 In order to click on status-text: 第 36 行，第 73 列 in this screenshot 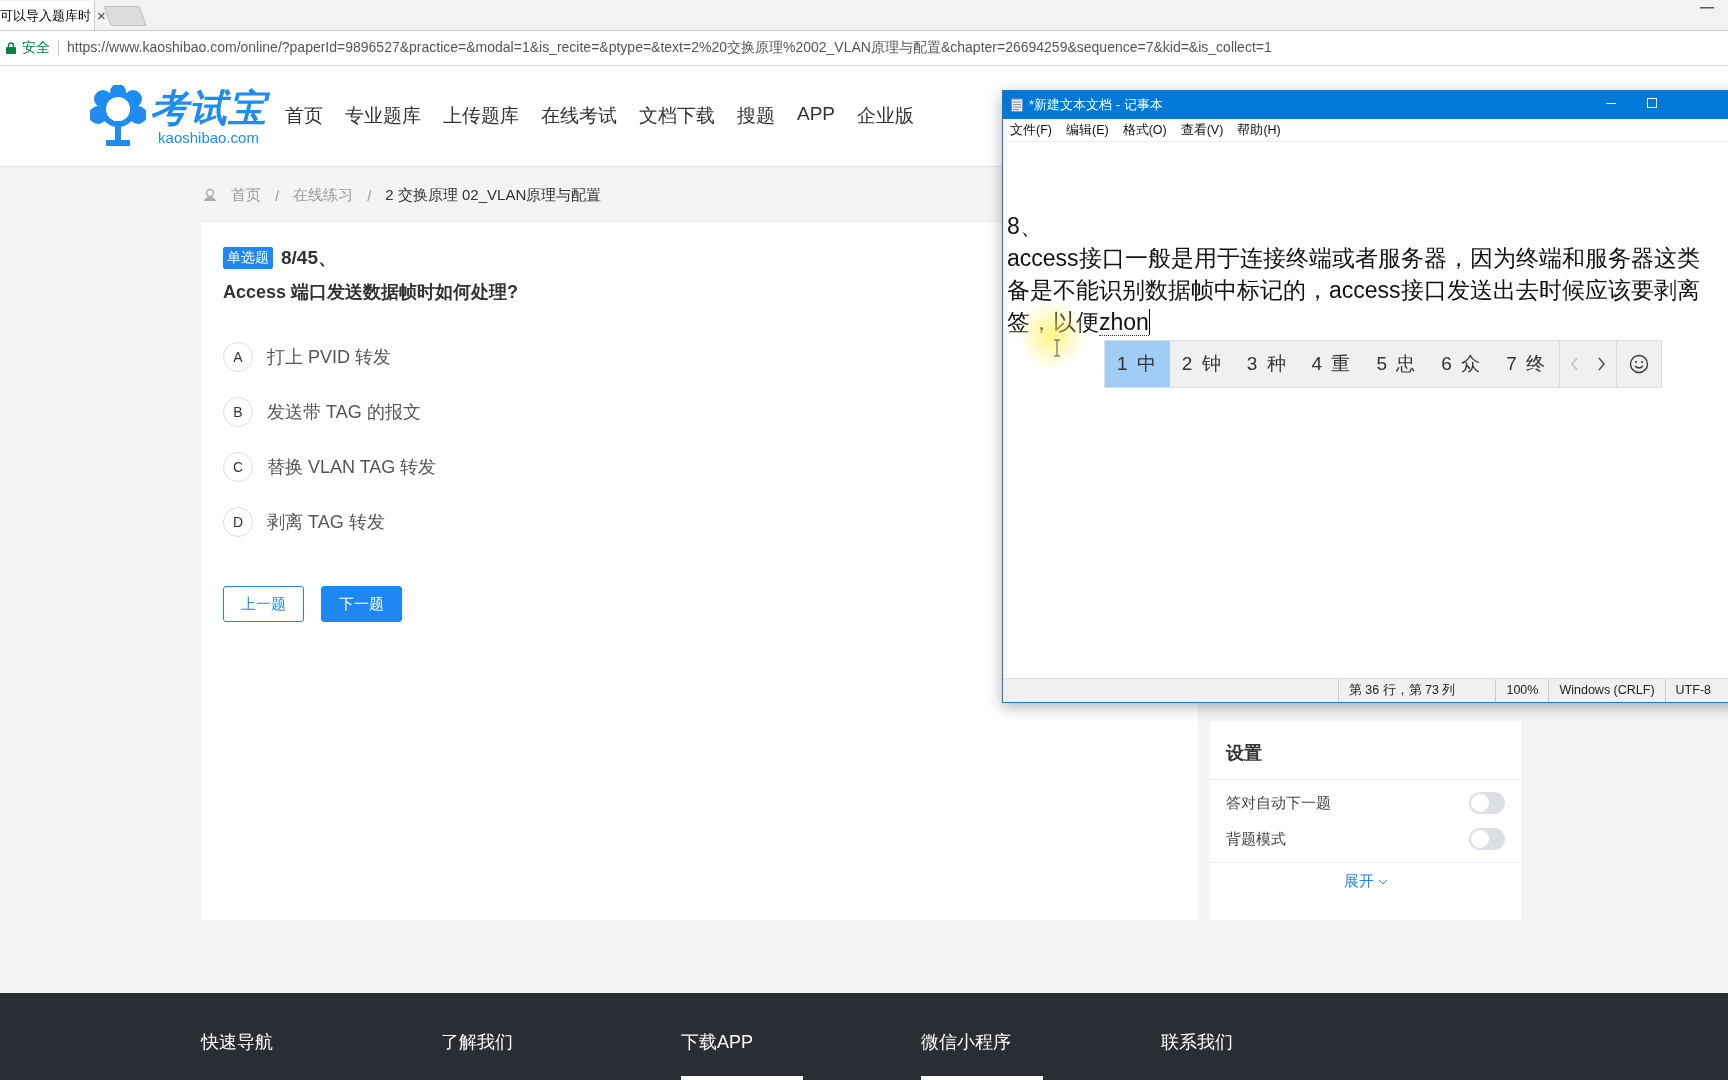, I will do `click(1416, 690)`.